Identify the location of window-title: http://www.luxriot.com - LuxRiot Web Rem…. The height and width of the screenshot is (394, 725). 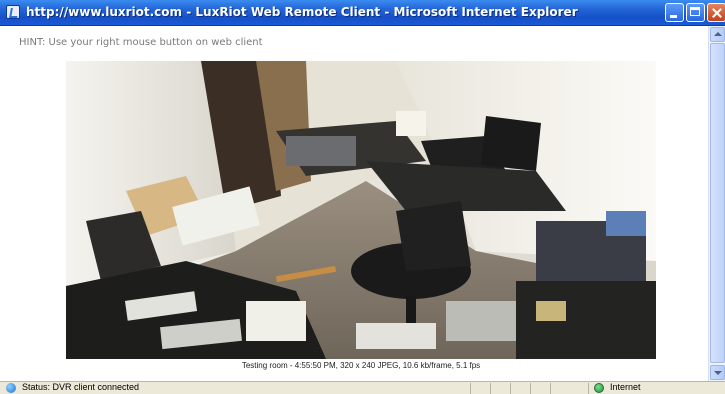
(302, 12).